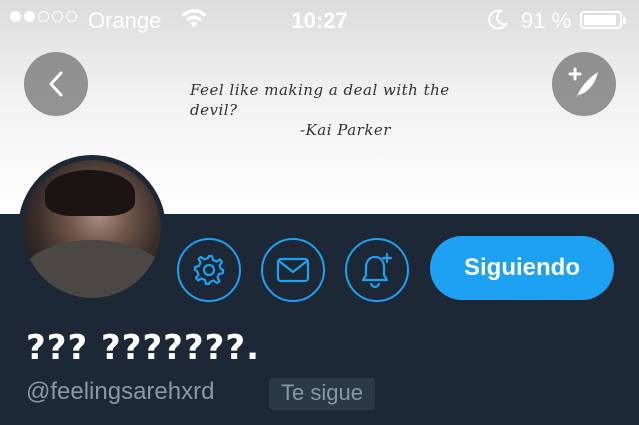 The width and height of the screenshot is (639, 425). I want to click on moon-icon, so click(498, 22).